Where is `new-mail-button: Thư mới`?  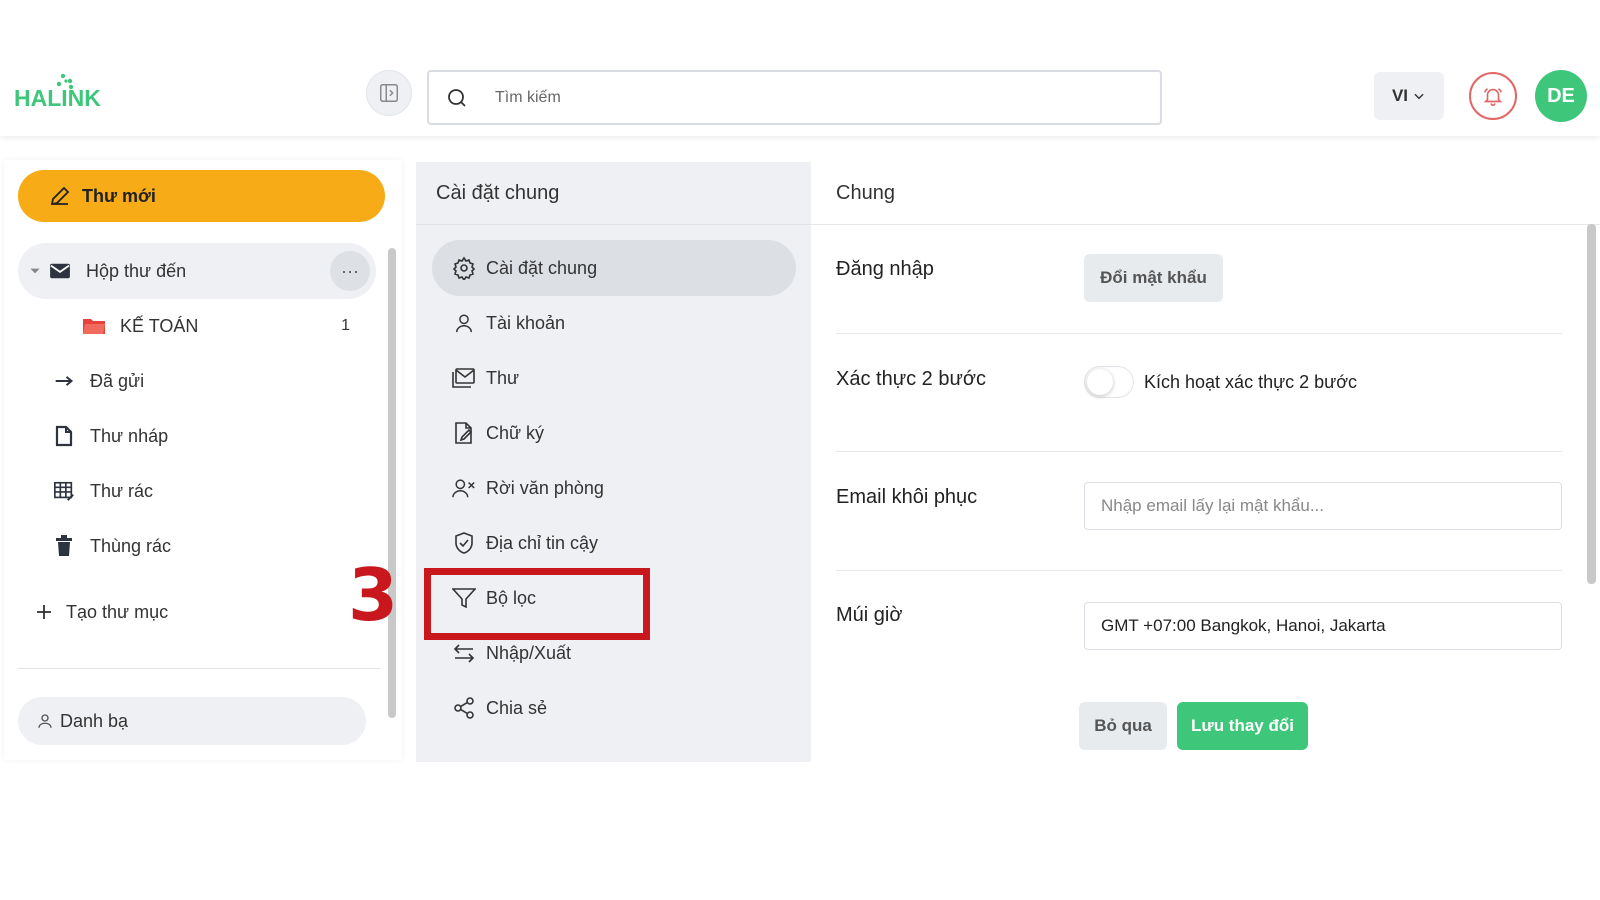 new-mail-button: Thư mới is located at coordinates (201, 196).